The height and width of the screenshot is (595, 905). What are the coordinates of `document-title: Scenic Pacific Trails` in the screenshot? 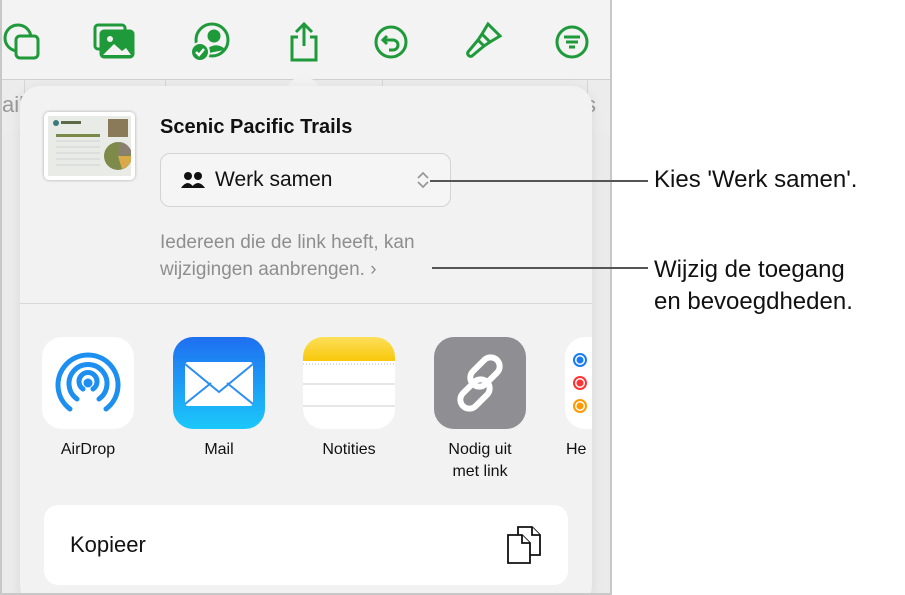 It's located at (256, 127).